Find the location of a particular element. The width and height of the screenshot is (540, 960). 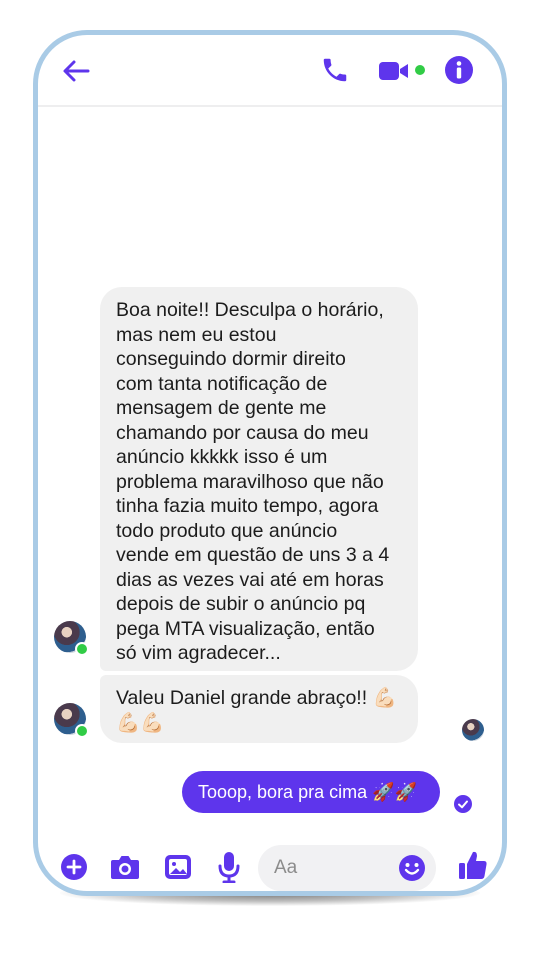

chat-header is located at coordinates (270, 71).